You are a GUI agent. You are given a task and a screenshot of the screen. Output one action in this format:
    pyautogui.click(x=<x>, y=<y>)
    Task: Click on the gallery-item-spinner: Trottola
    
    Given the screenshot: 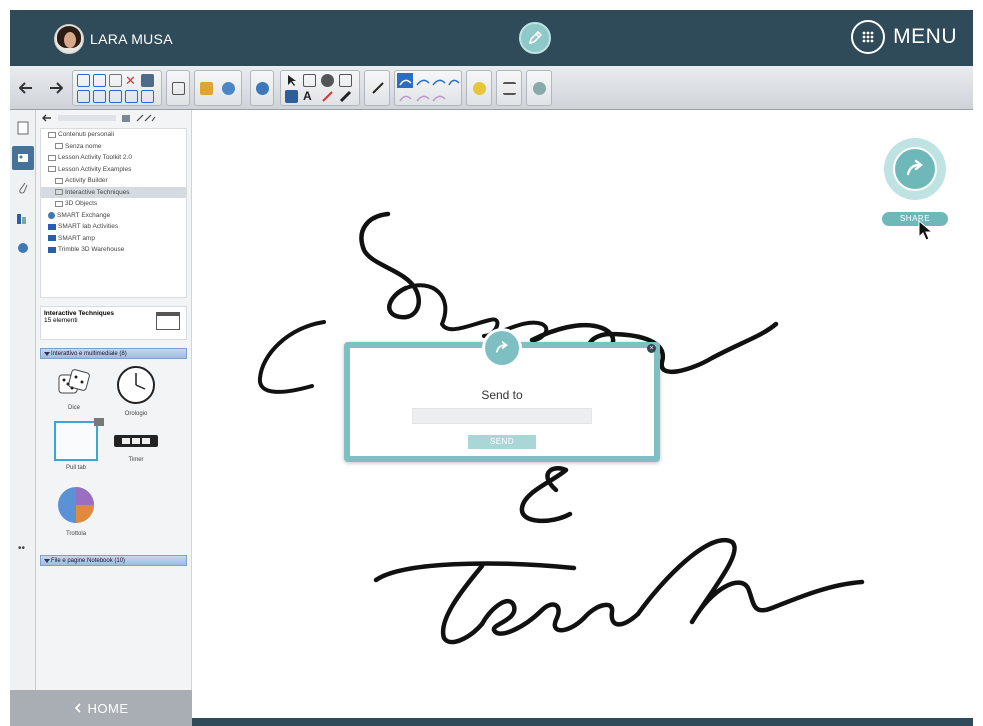 What is the action you would take?
    pyautogui.click(x=76, y=511)
    